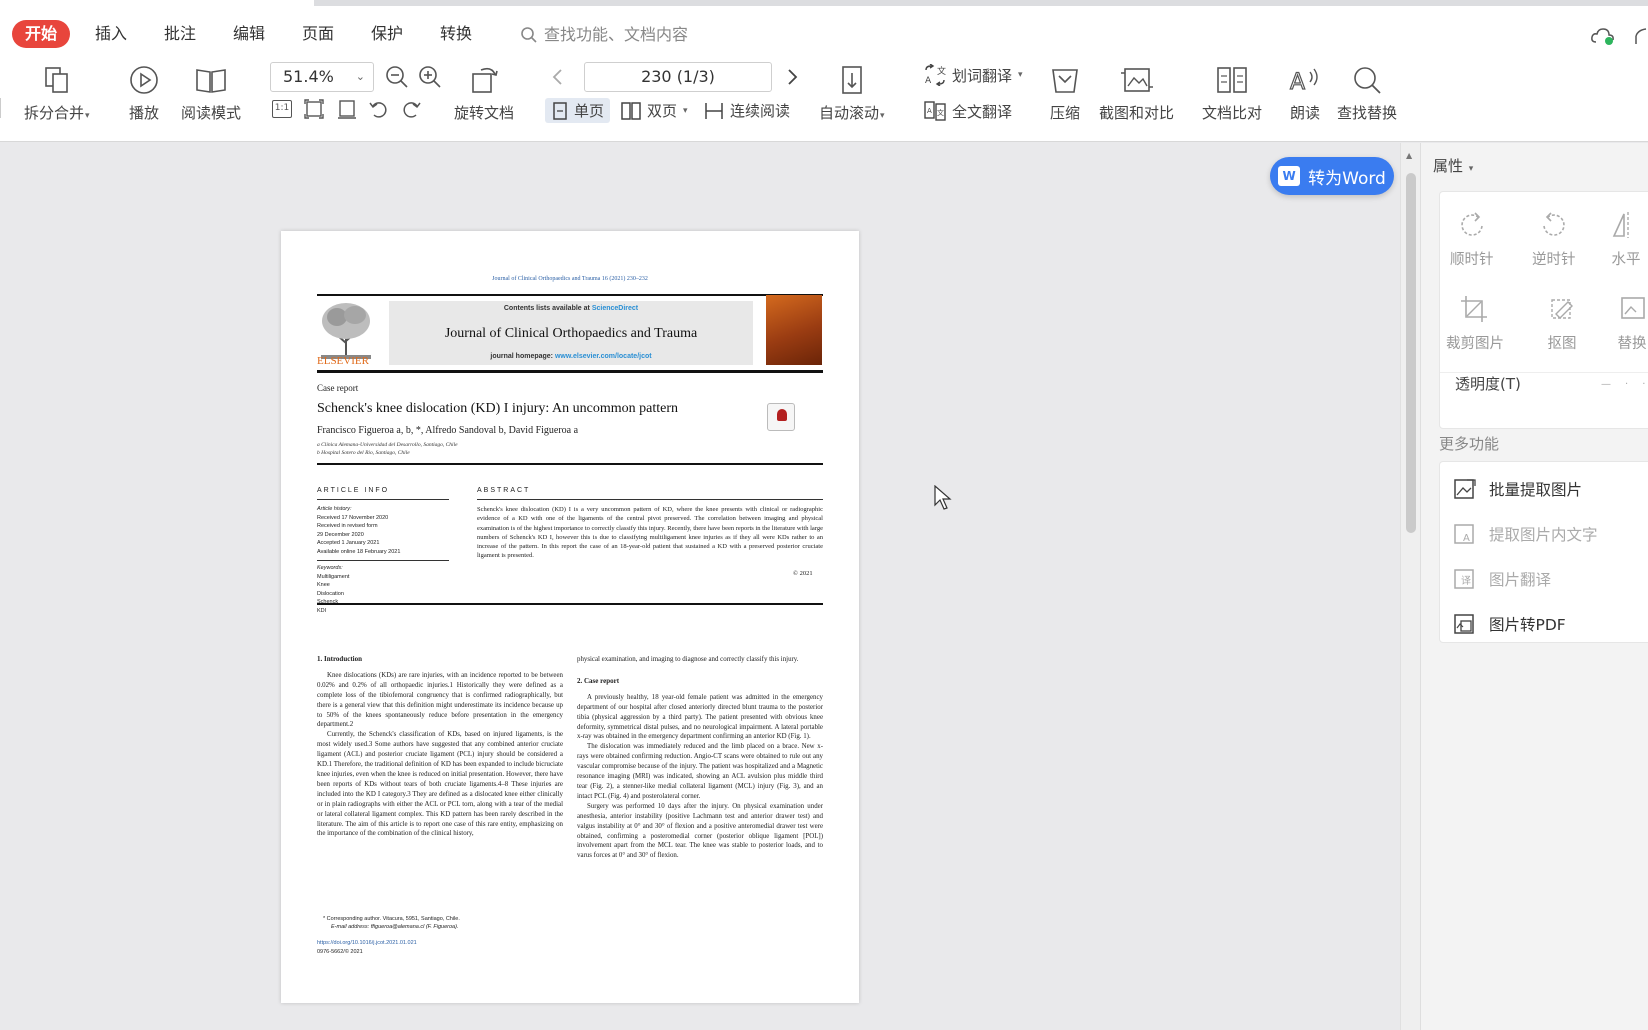 The height and width of the screenshot is (1030, 1648). I want to click on homepage-prefix: journal homepage:, so click(522, 356).